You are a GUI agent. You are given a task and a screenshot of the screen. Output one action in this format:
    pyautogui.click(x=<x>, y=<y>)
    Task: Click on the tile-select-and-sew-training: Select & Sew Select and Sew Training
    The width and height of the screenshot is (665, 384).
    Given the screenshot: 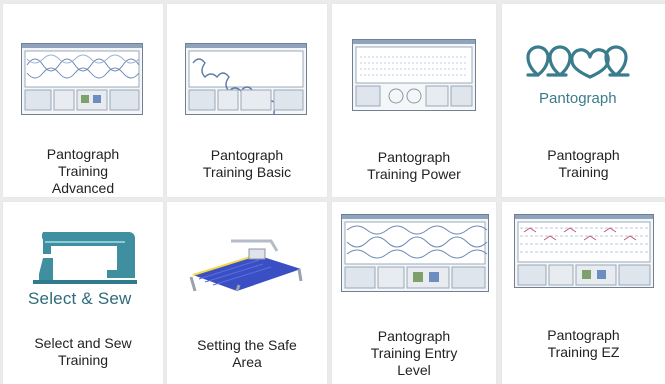 What is the action you would take?
    pyautogui.click(x=83, y=293)
    